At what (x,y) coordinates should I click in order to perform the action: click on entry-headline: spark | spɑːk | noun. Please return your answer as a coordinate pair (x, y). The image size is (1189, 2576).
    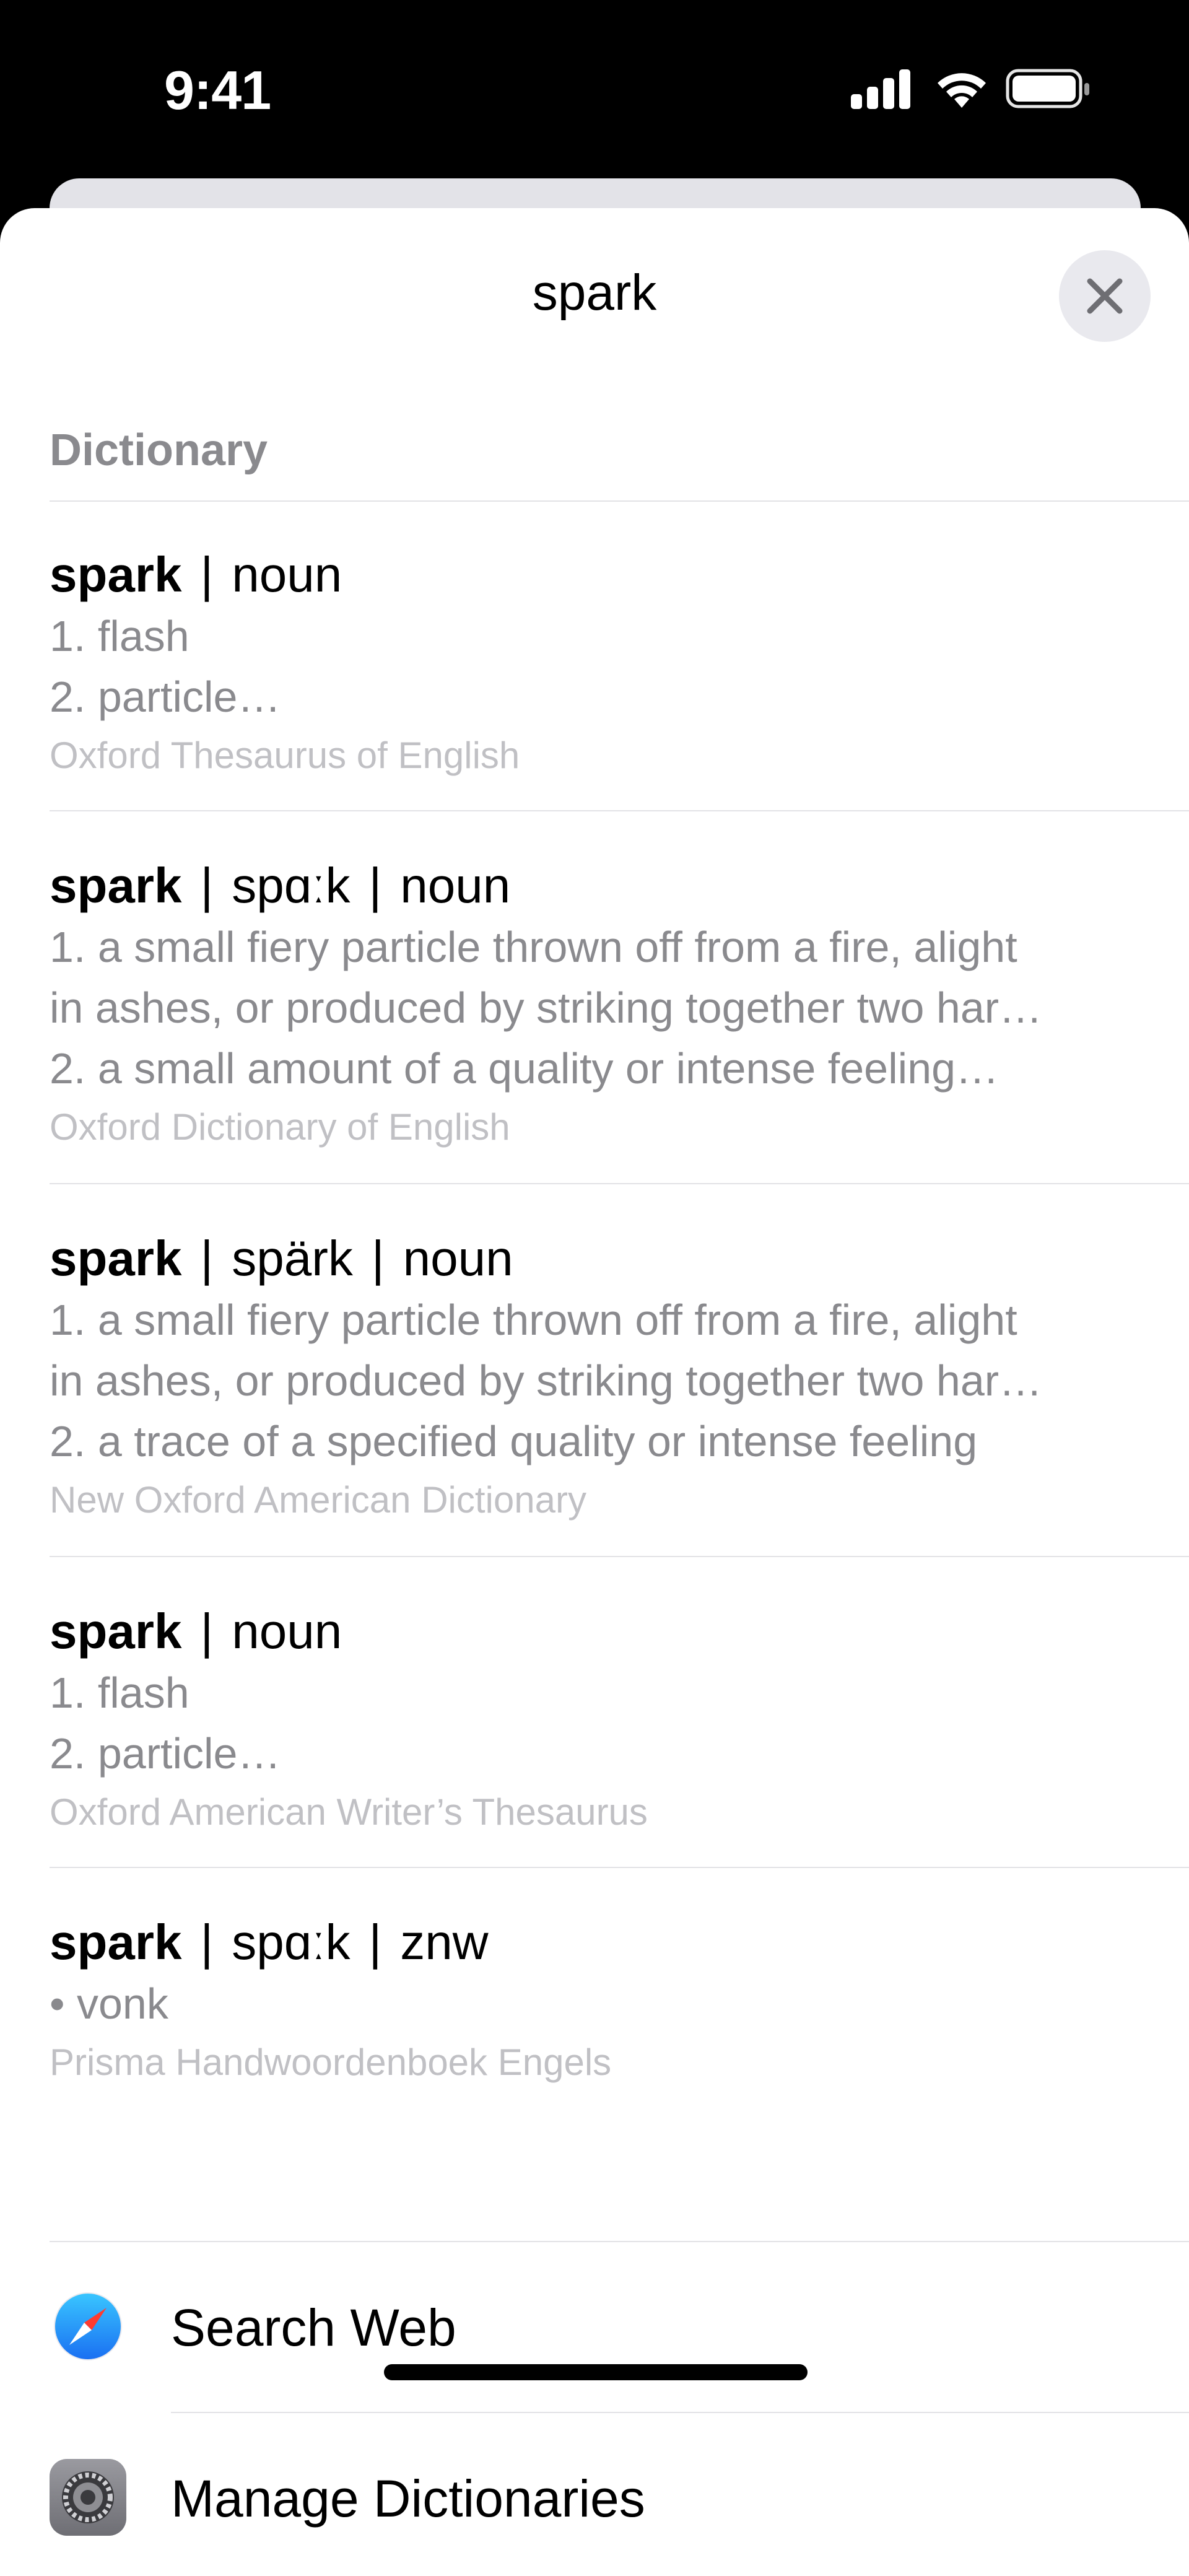
    Looking at the image, I should click on (280, 885).